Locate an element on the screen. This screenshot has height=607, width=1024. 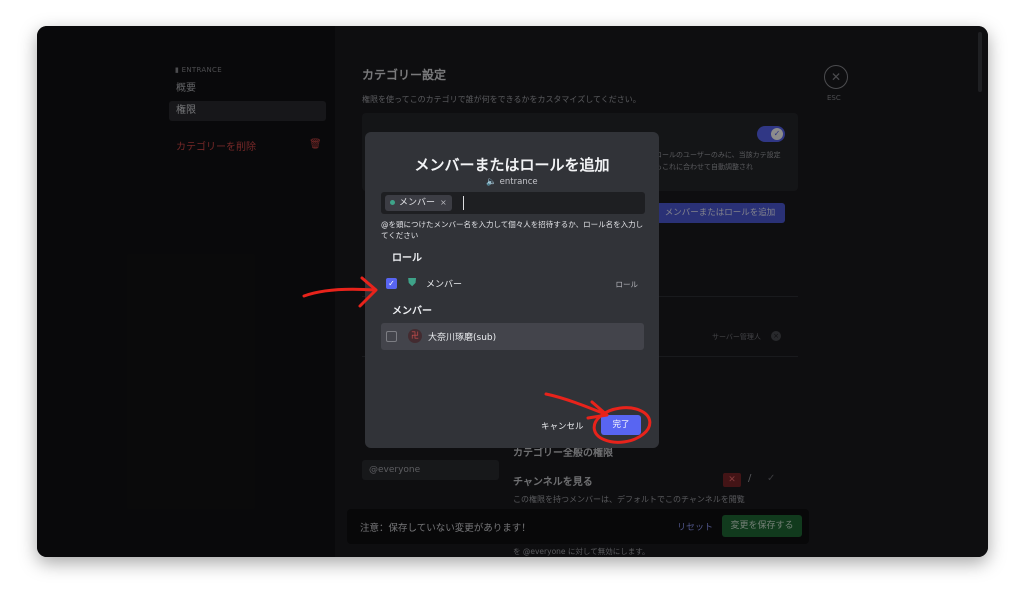
modal-title: メンバーまたはロールを追加 is located at coordinates (512, 165).